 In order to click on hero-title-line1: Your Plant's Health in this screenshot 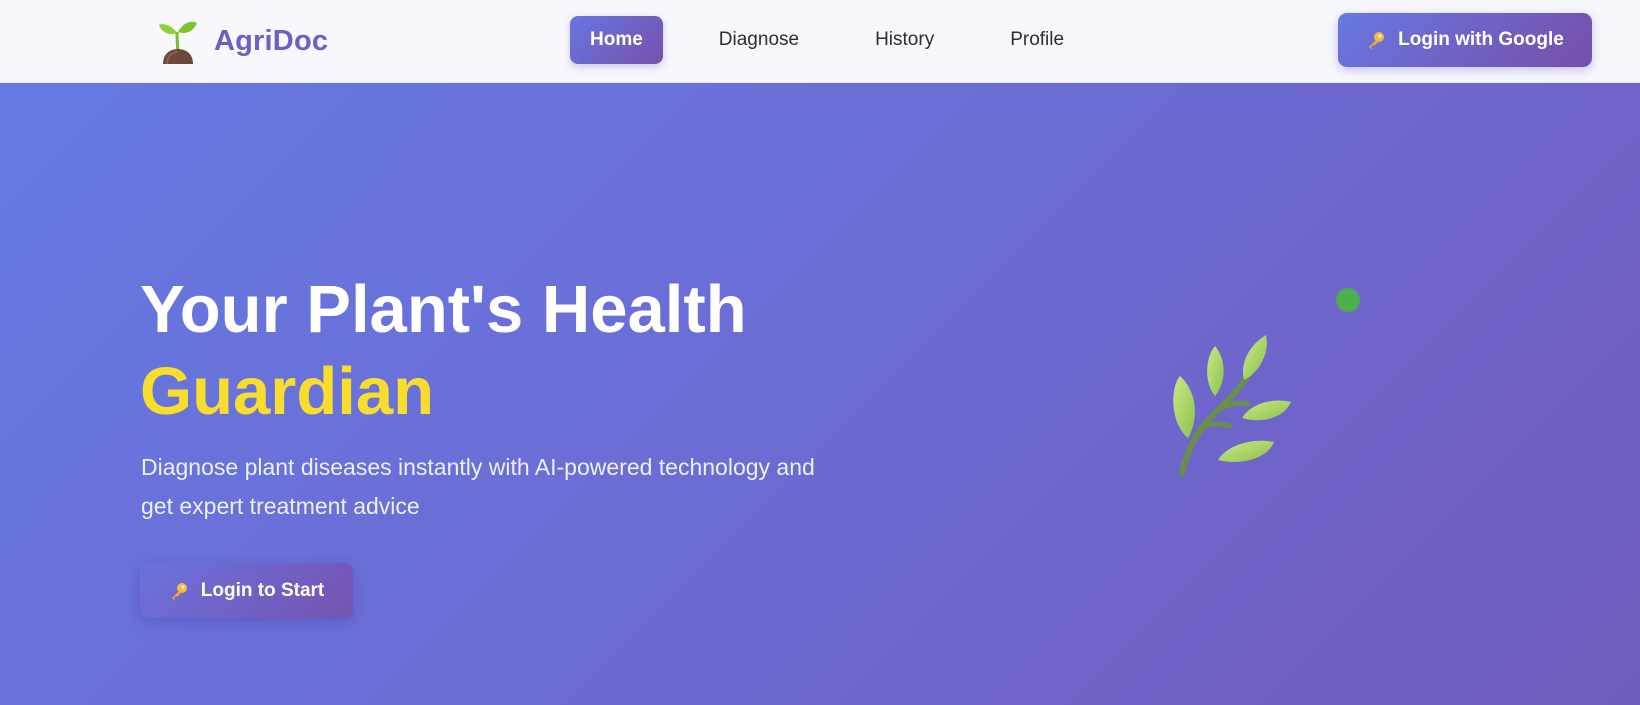, I will do `click(443, 309)`.